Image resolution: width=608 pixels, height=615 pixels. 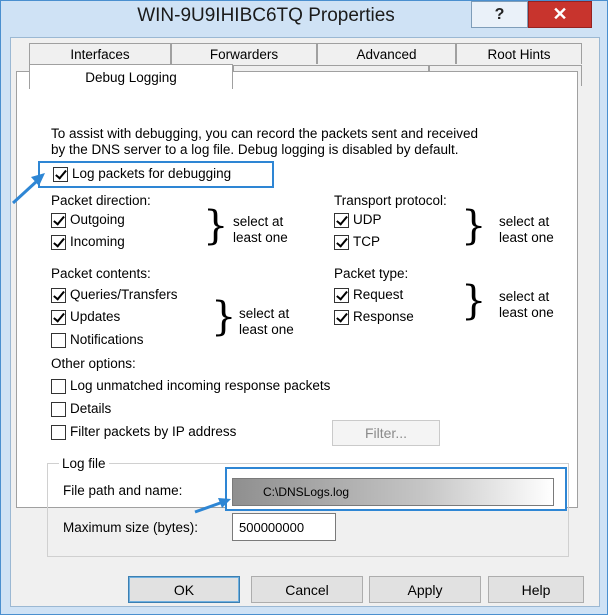 What do you see at coordinates (58, 409) in the screenshot?
I see `details-checkbox` at bounding box center [58, 409].